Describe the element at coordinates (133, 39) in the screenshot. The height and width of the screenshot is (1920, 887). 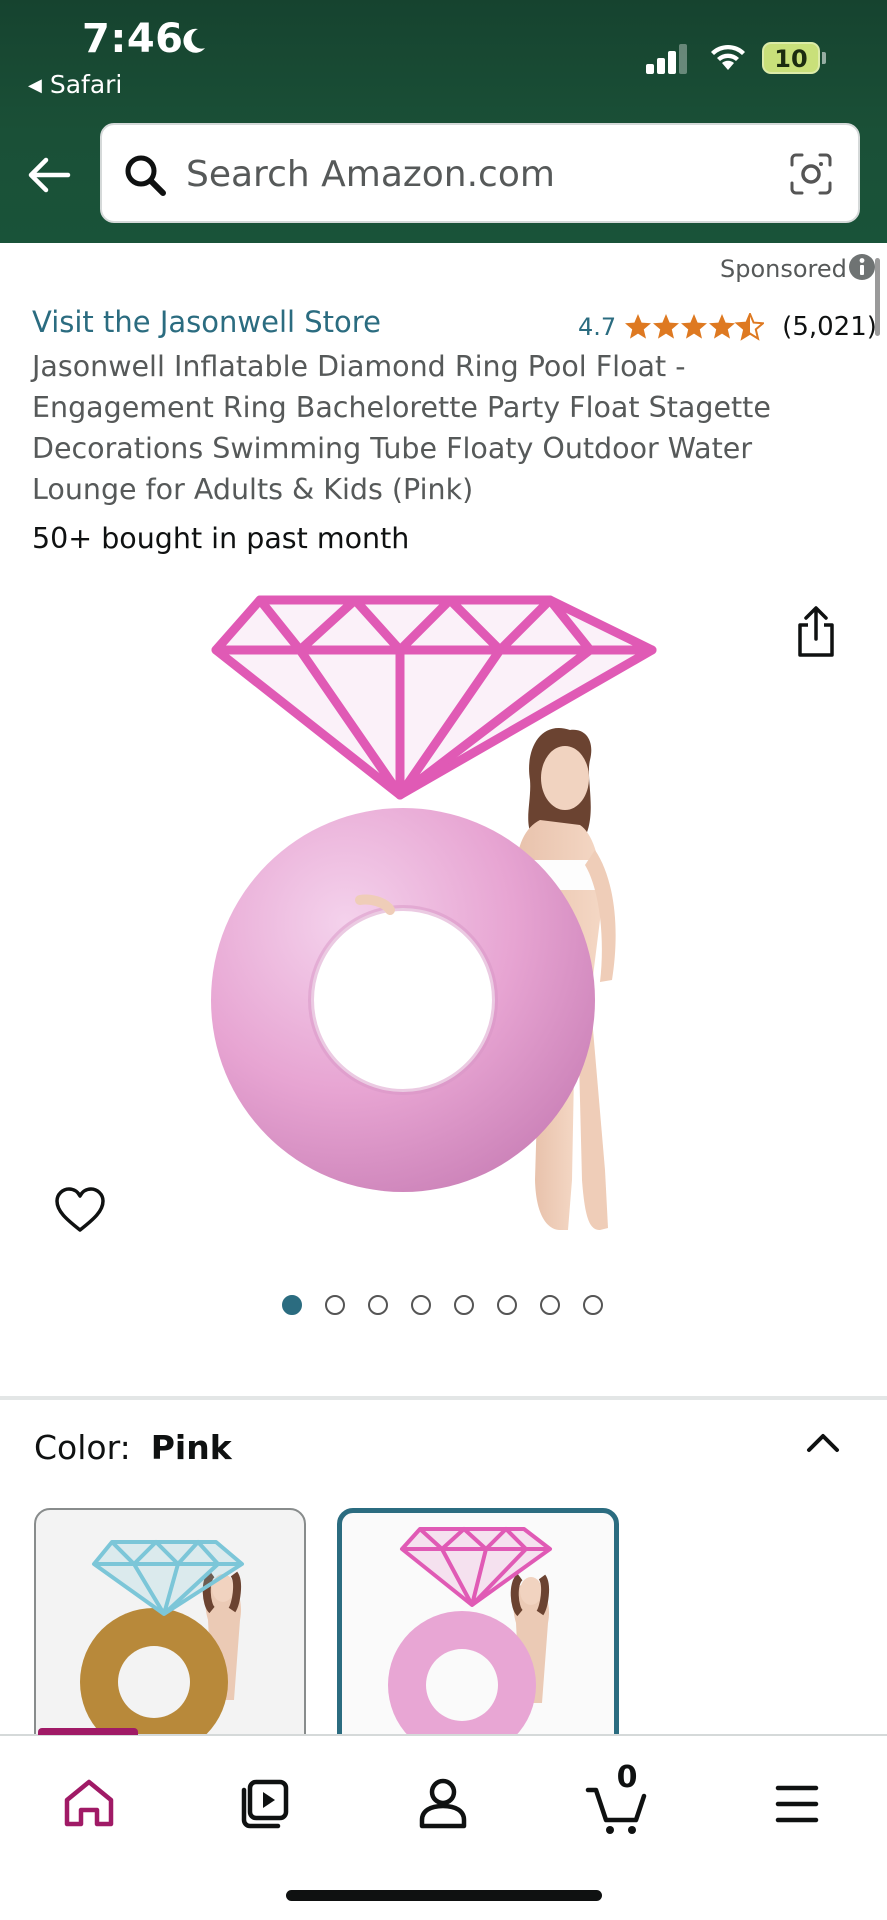
I see `status-time: 7:46` at that location.